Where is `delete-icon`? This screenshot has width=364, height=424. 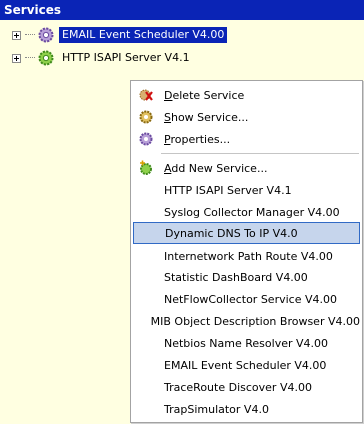
delete-icon is located at coordinates (146, 95).